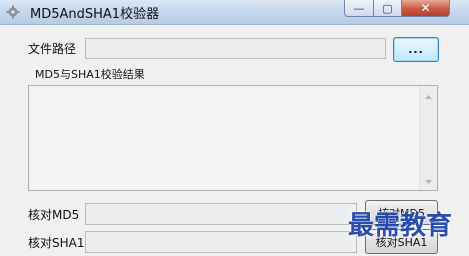 The image size is (469, 256). I want to click on minimize-button: —, so click(359, 8).